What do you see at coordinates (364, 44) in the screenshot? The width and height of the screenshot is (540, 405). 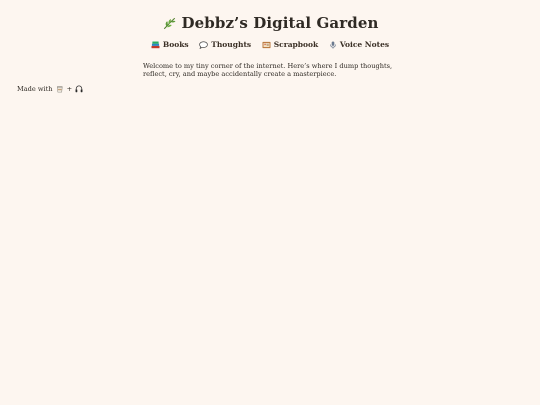 I see `nav-label-voice-notes: Voice Notes` at bounding box center [364, 44].